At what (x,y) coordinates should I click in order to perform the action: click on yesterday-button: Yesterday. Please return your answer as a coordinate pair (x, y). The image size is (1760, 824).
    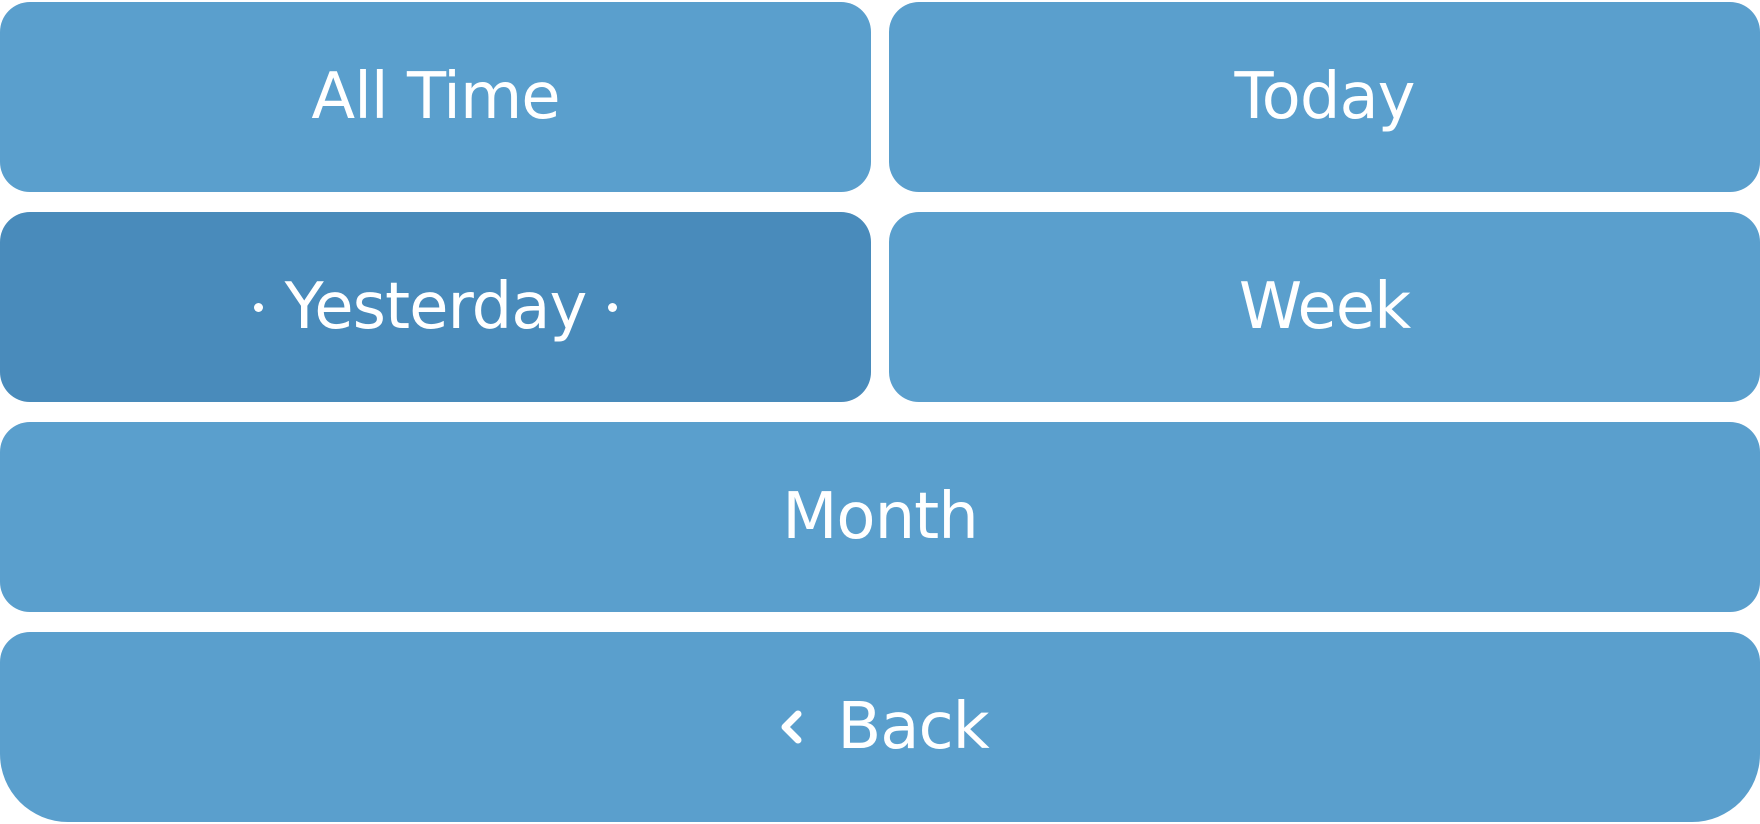
    Looking at the image, I should click on (435, 307).